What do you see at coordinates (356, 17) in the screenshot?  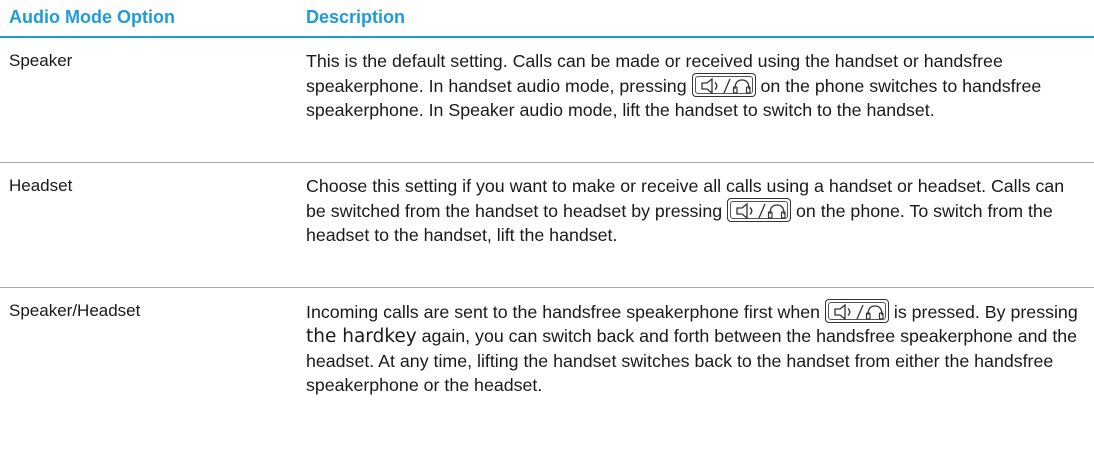 I see `header-description: Description` at bounding box center [356, 17].